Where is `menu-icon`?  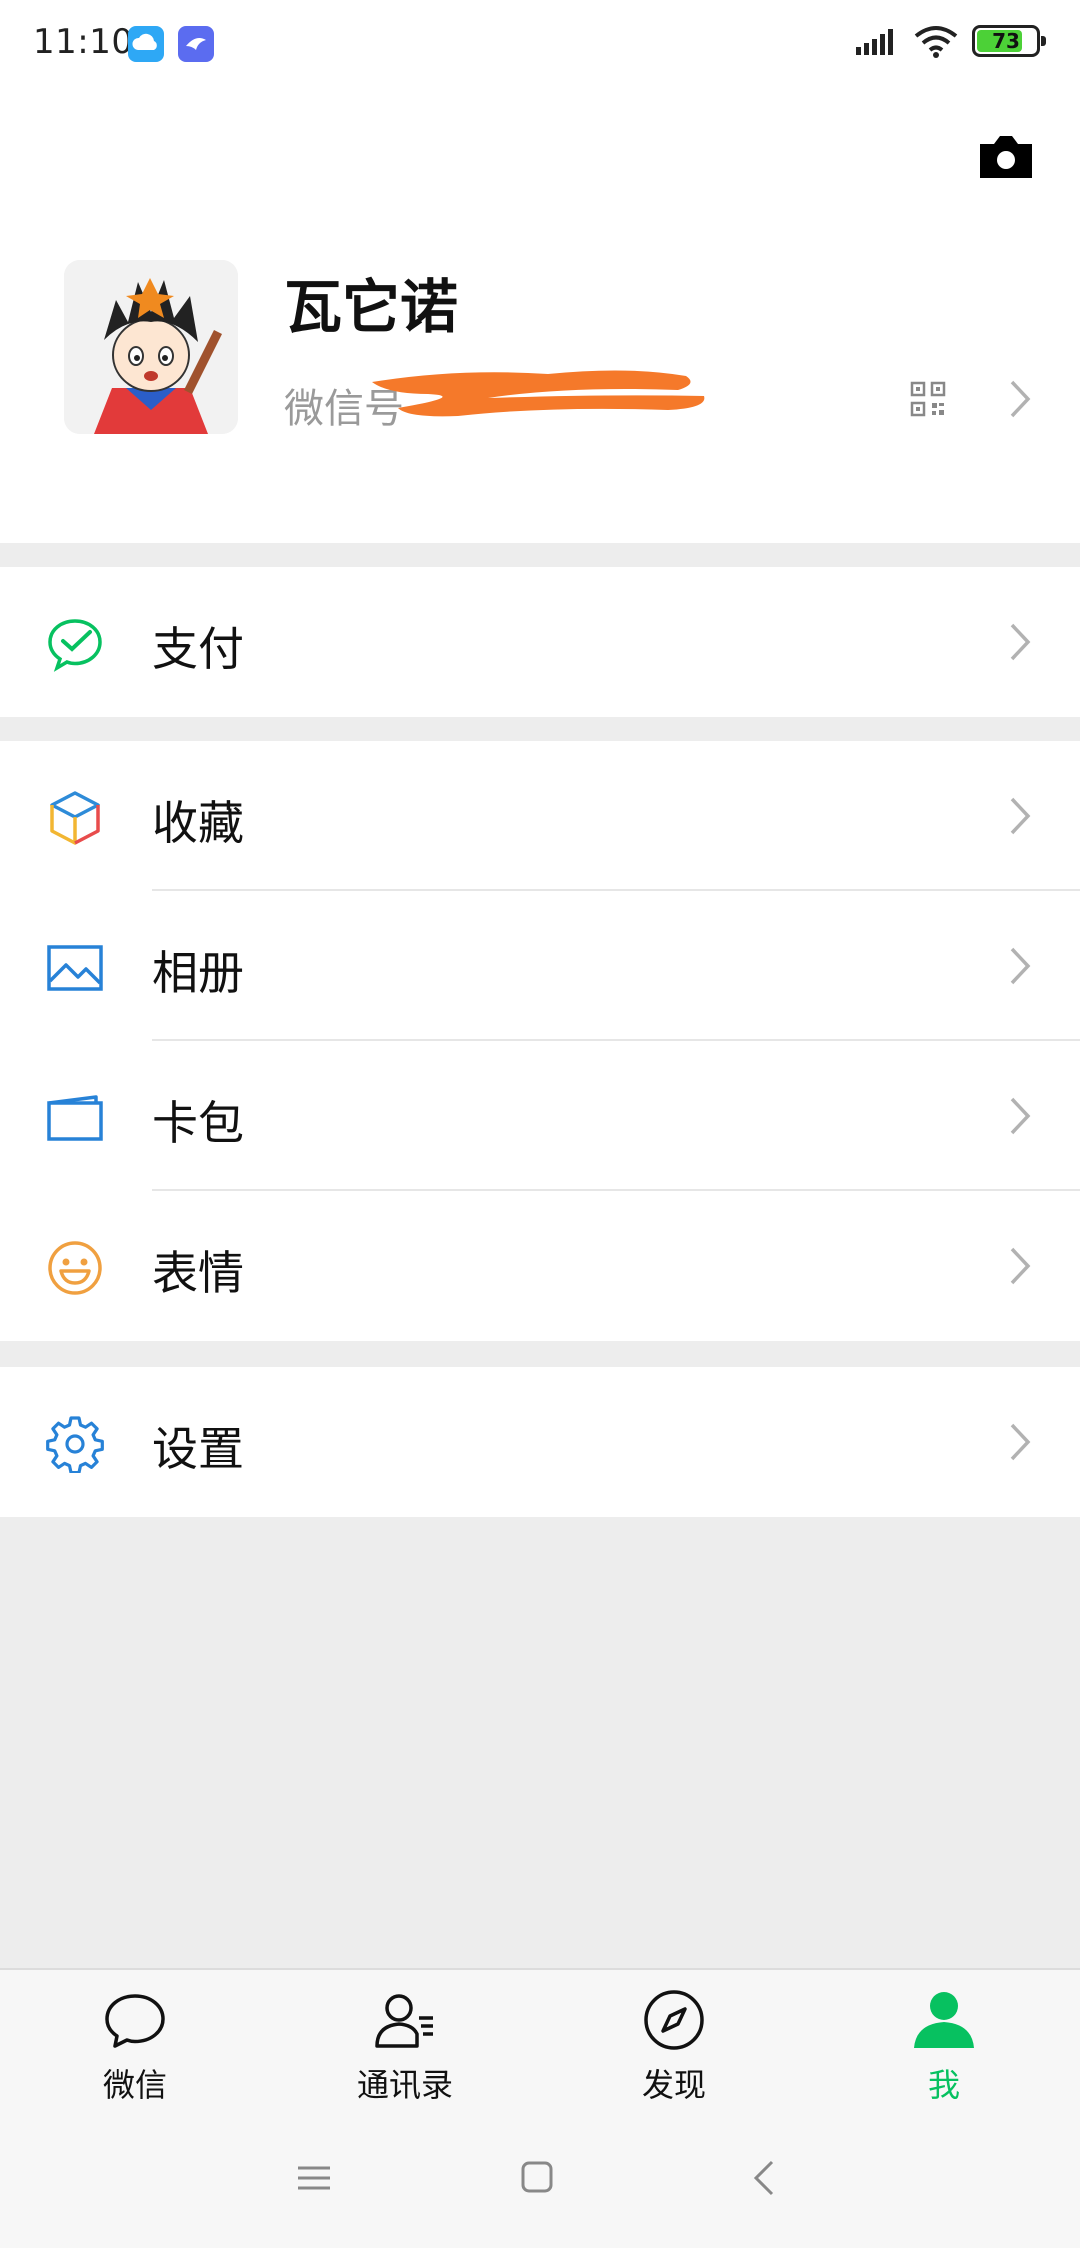
menu-icon is located at coordinates (314, 2178).